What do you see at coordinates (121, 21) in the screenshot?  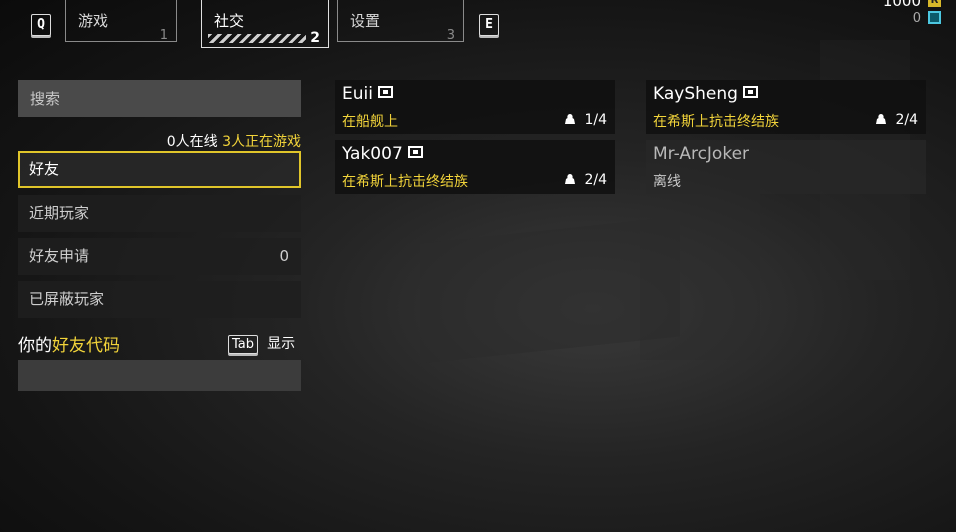 I see `tab-game: 游戏 1` at bounding box center [121, 21].